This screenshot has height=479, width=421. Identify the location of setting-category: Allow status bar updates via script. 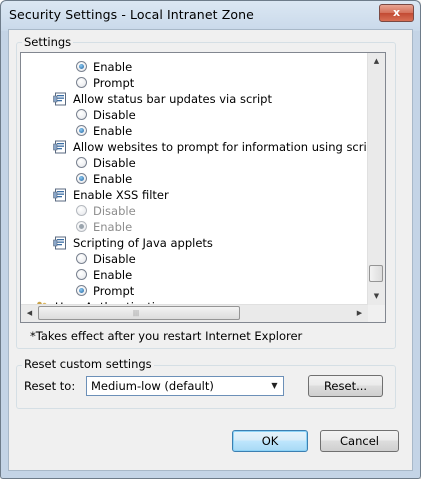
(201, 99).